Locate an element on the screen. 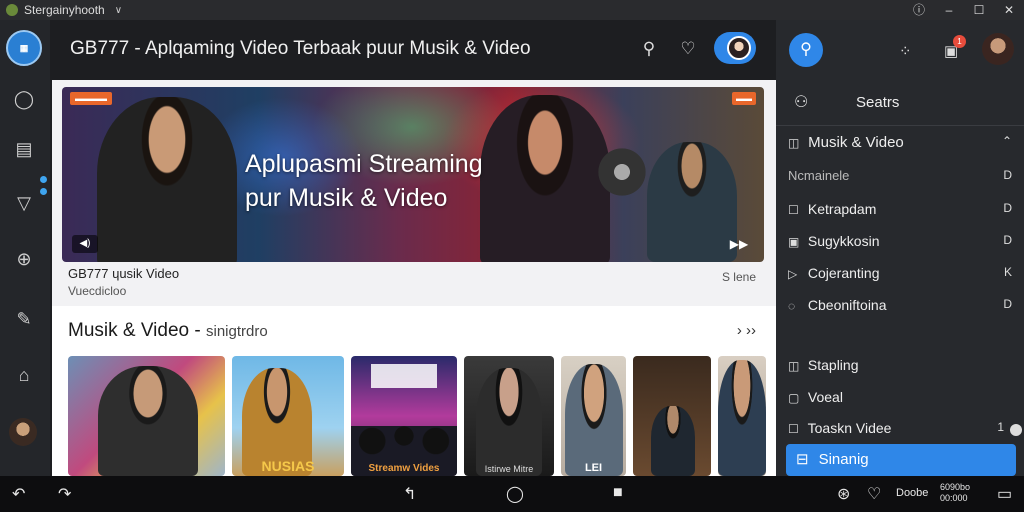 This screenshot has height=512, width=1024. status-text: Doobe is located at coordinates (912, 493).